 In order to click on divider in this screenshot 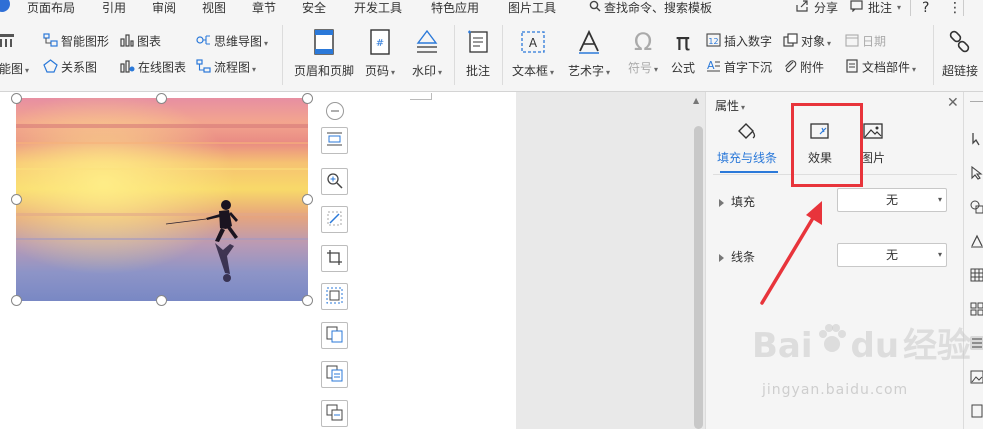, I will do `click(910, 8)`.